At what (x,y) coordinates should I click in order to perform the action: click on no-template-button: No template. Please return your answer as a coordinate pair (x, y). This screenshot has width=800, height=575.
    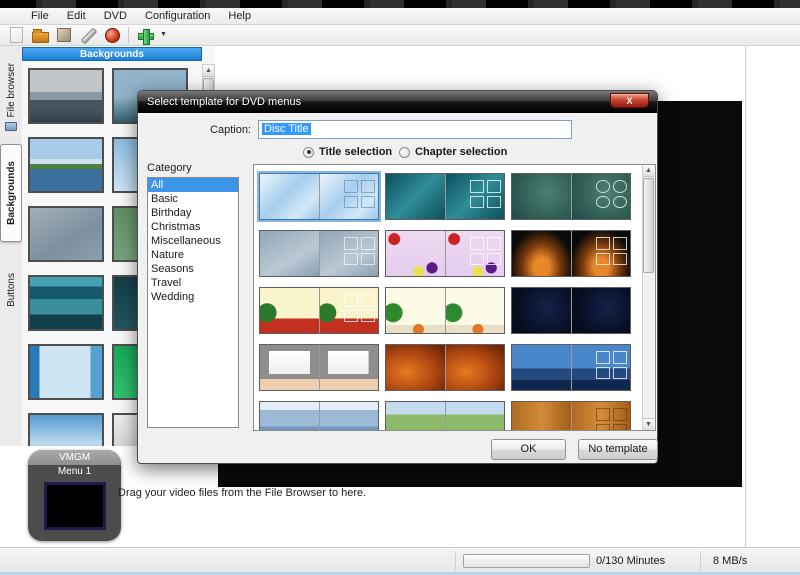
    Looking at the image, I should click on (618, 449).